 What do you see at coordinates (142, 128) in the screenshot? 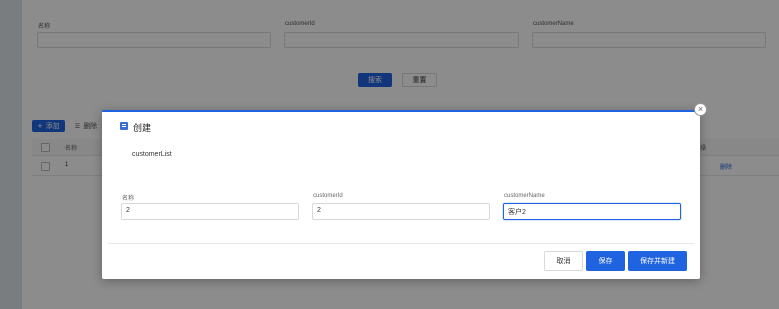
I see `modal-title: 创建` at bounding box center [142, 128].